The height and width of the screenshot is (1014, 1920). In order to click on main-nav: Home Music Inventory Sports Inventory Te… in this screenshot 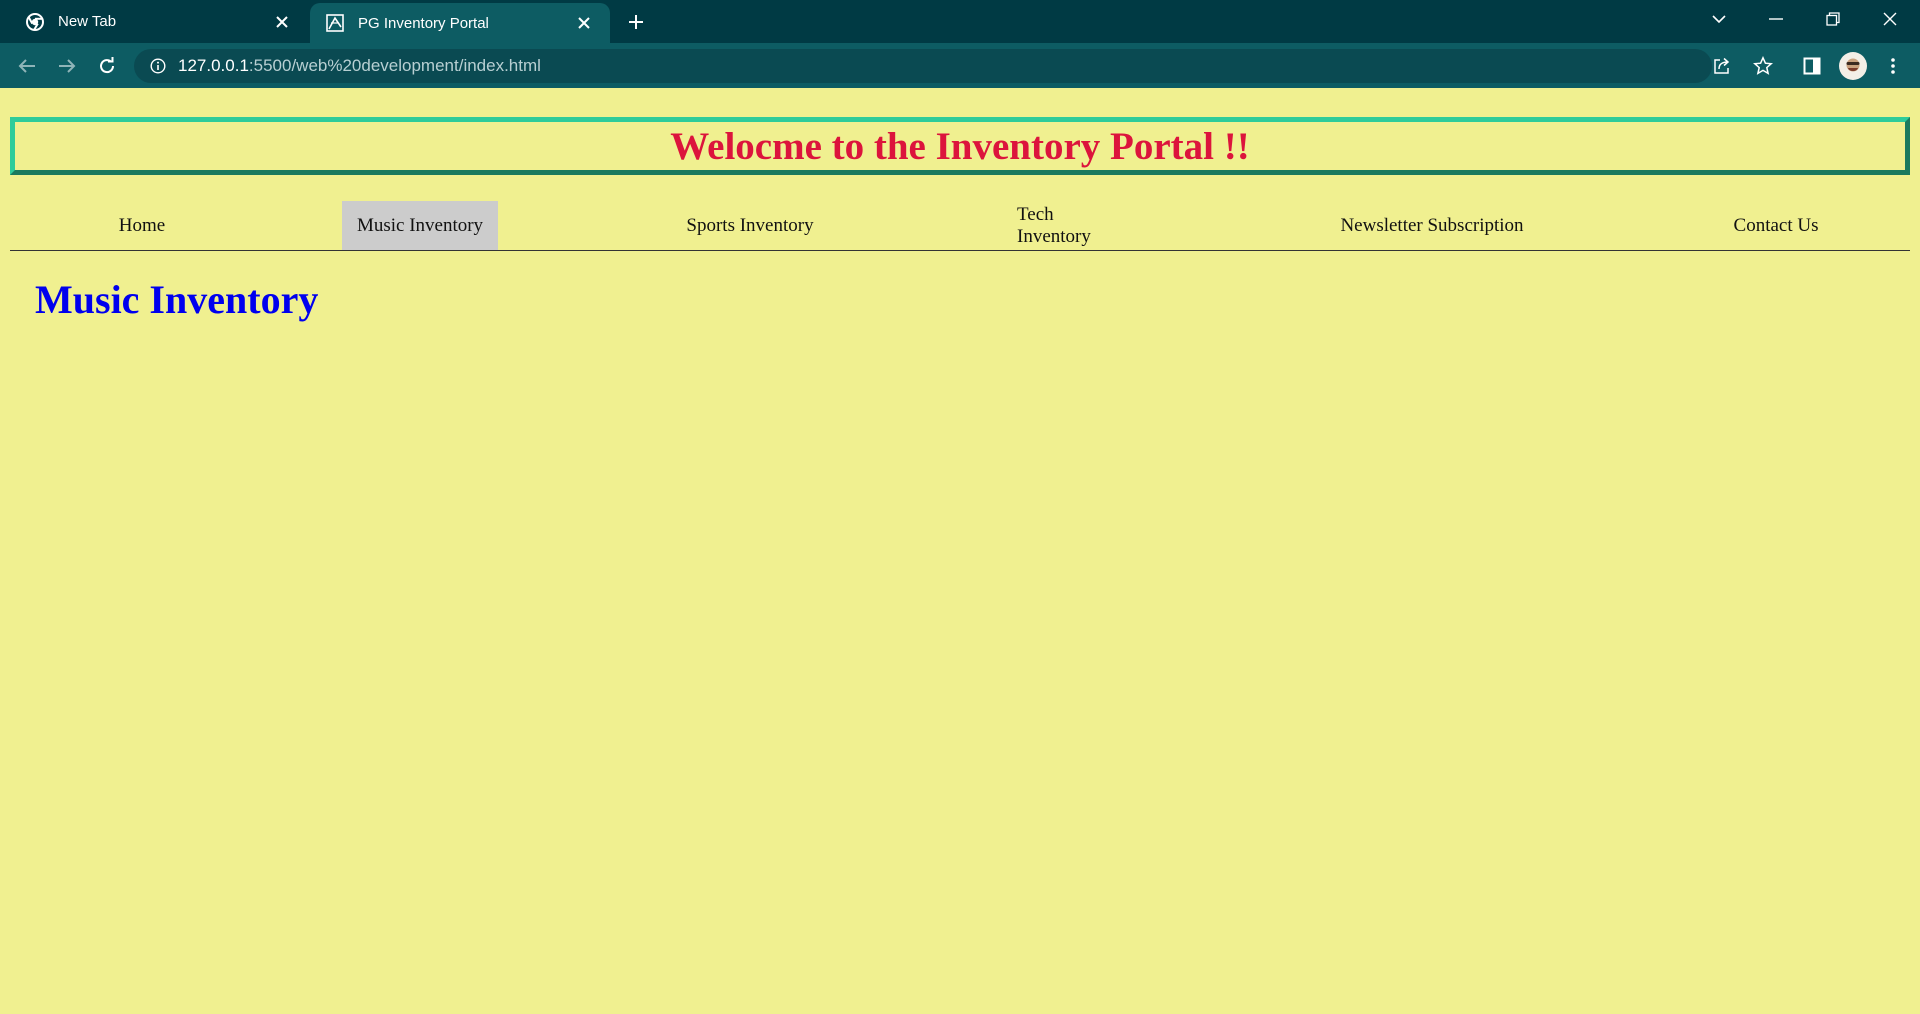, I will do `click(960, 226)`.